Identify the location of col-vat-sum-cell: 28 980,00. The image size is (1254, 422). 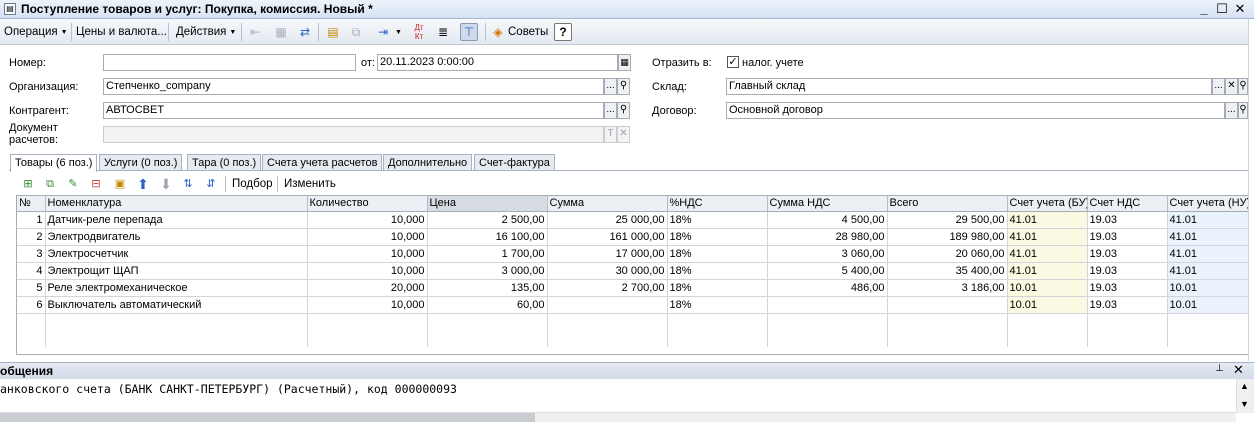
(827, 237).